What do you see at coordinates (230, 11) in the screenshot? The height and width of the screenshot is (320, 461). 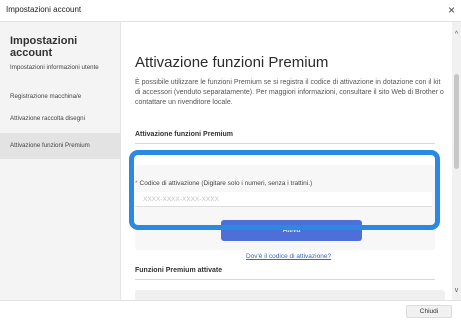 I see `title-bar: Impostazioni account ×` at bounding box center [230, 11].